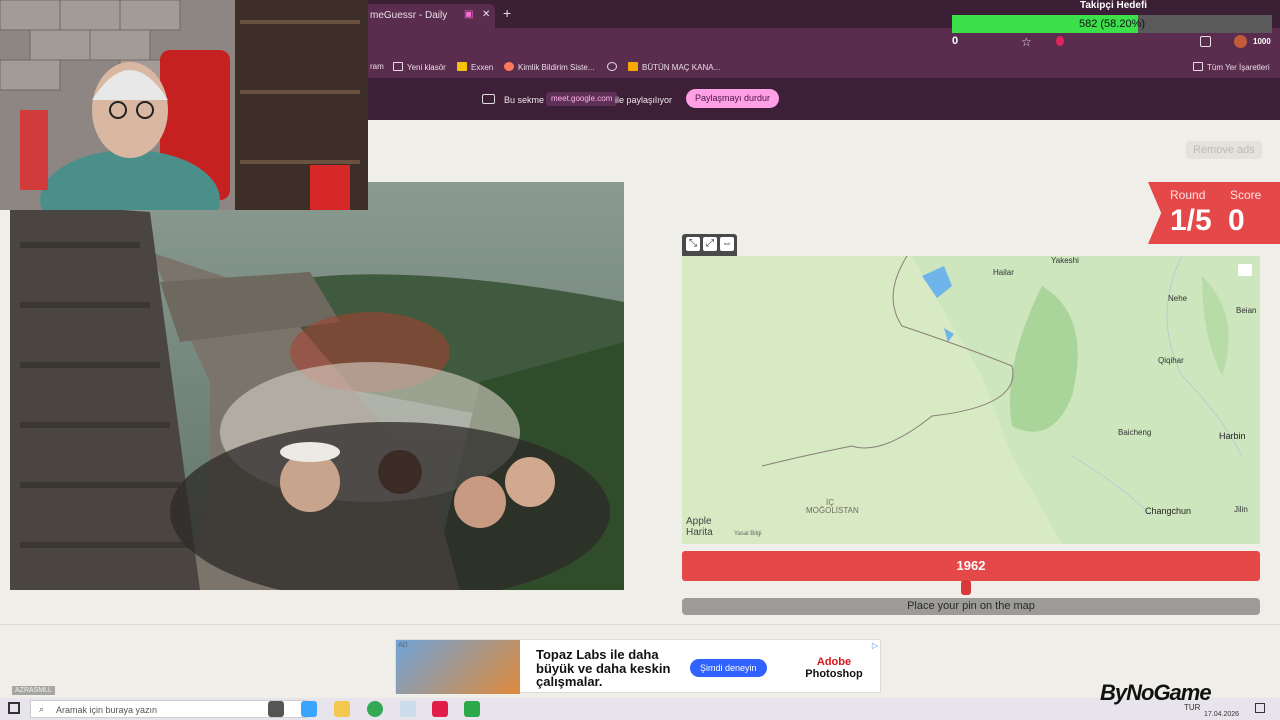 This screenshot has height=720, width=1280. Describe the element at coordinates (971, 606) in the screenshot. I see `place-pin-button: Place your pin on the map` at that location.